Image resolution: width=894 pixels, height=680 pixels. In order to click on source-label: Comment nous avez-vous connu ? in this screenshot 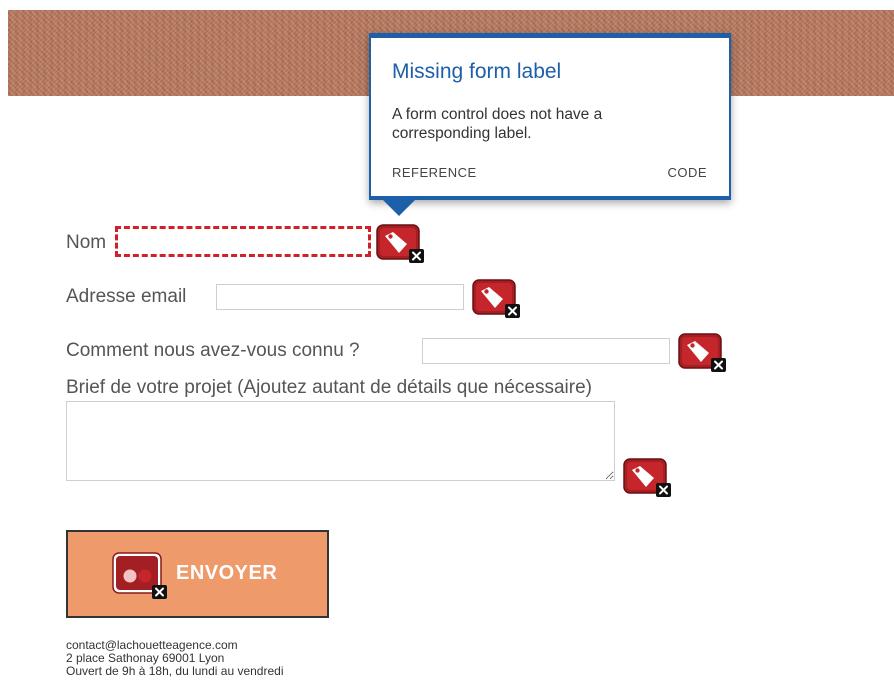, I will do `click(213, 350)`.